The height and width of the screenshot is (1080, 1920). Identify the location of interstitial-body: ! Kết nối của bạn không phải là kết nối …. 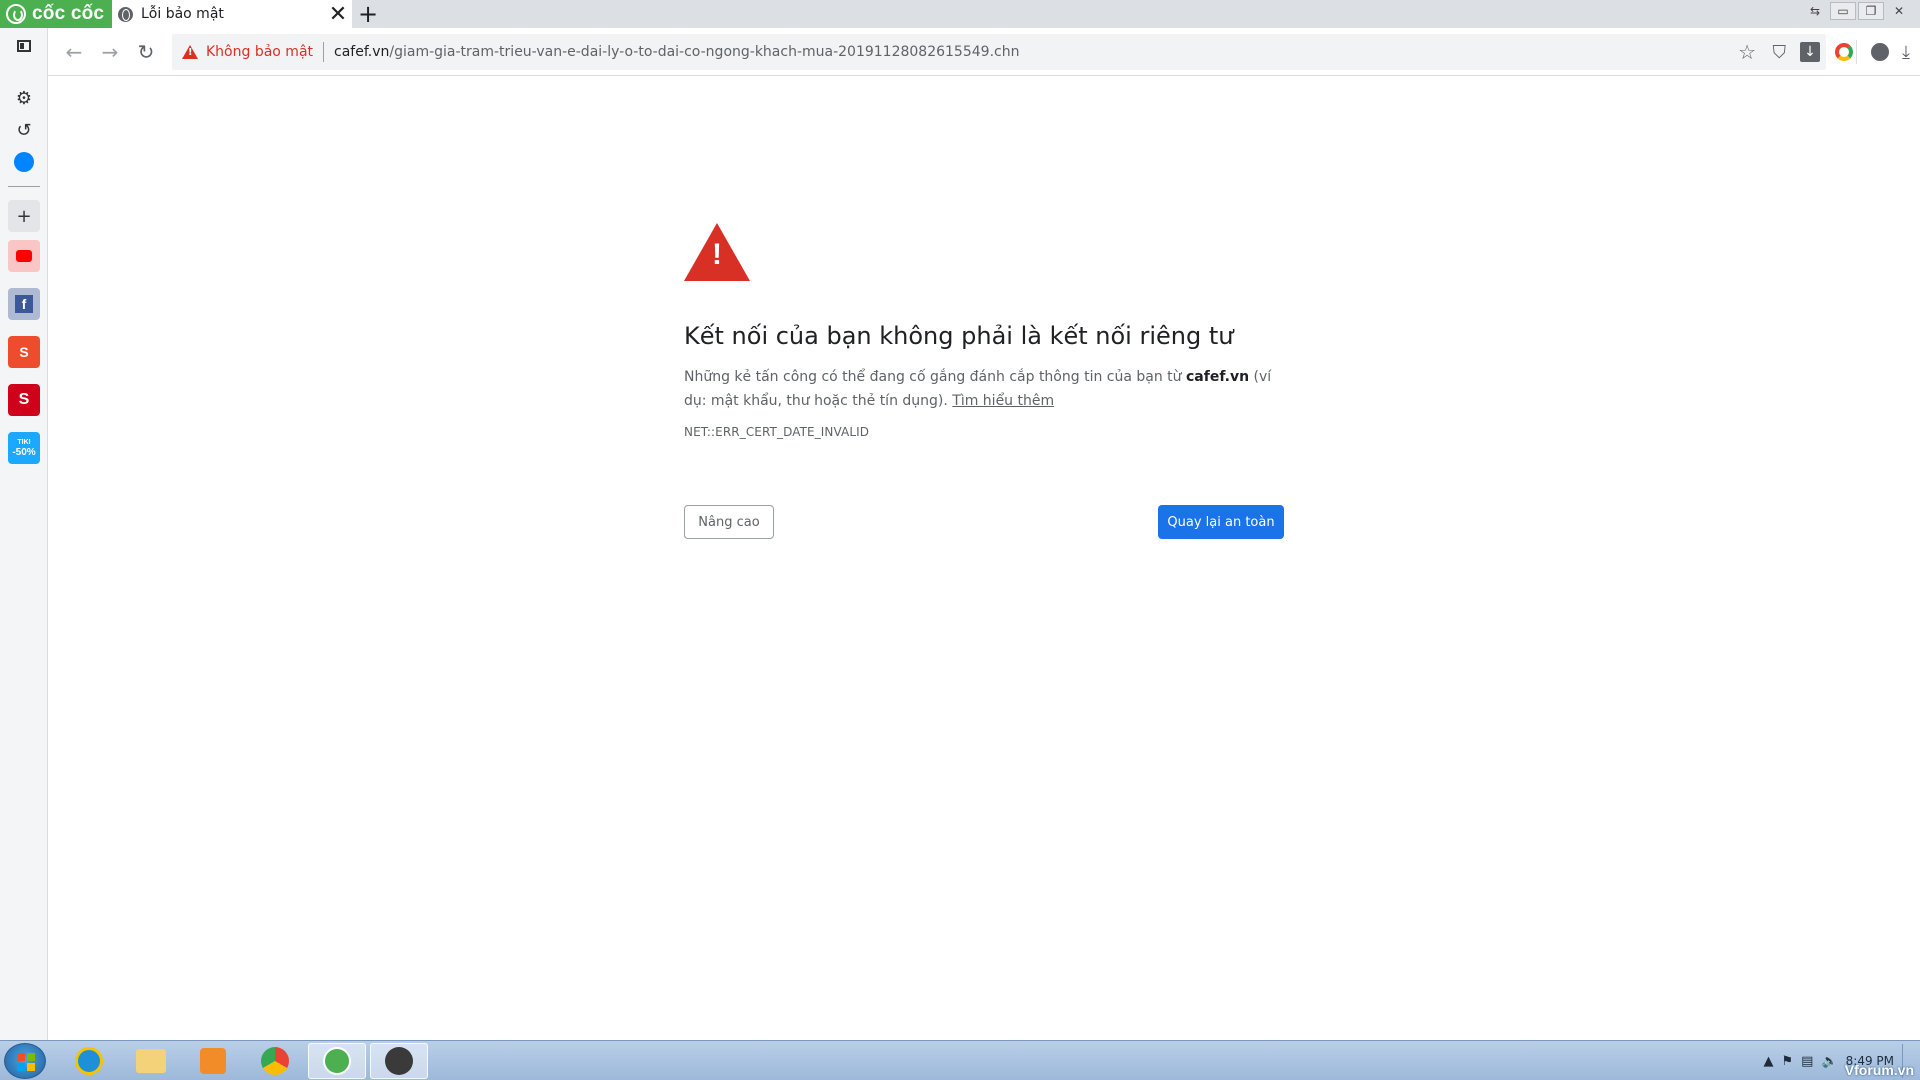
(984, 331).